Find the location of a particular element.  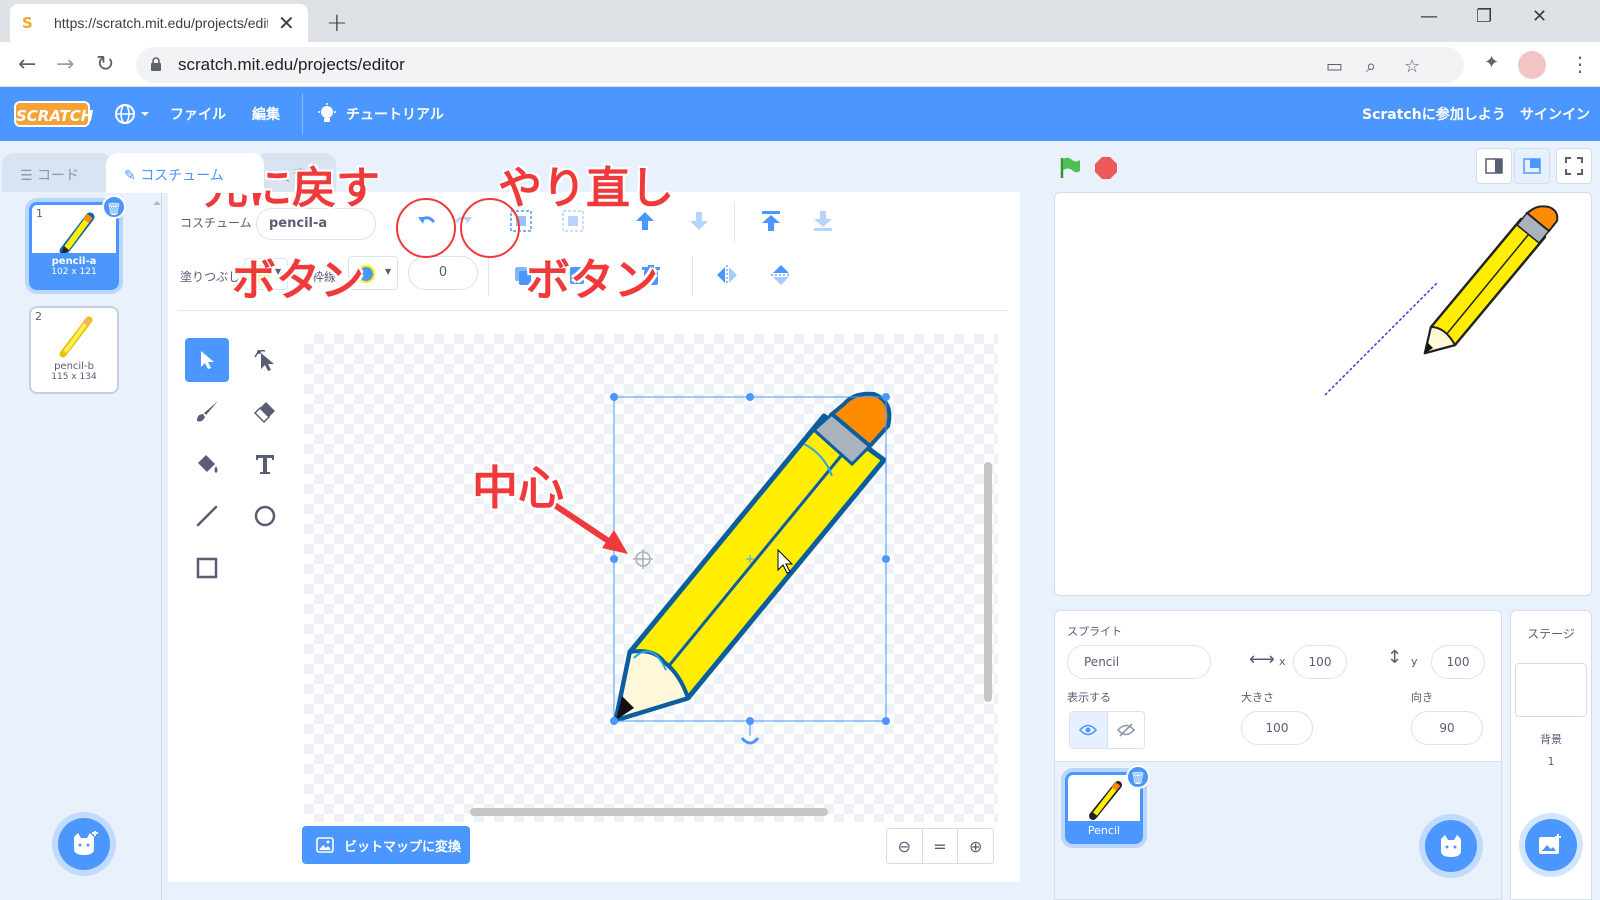

reshape-pointer-icon is located at coordinates (264, 360).